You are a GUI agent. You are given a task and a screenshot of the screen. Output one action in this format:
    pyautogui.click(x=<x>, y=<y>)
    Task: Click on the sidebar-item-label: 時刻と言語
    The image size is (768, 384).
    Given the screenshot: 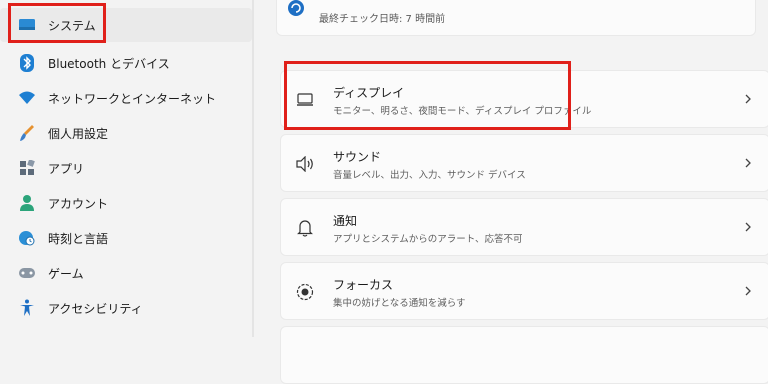 What is the action you would take?
    pyautogui.click(x=78, y=238)
    